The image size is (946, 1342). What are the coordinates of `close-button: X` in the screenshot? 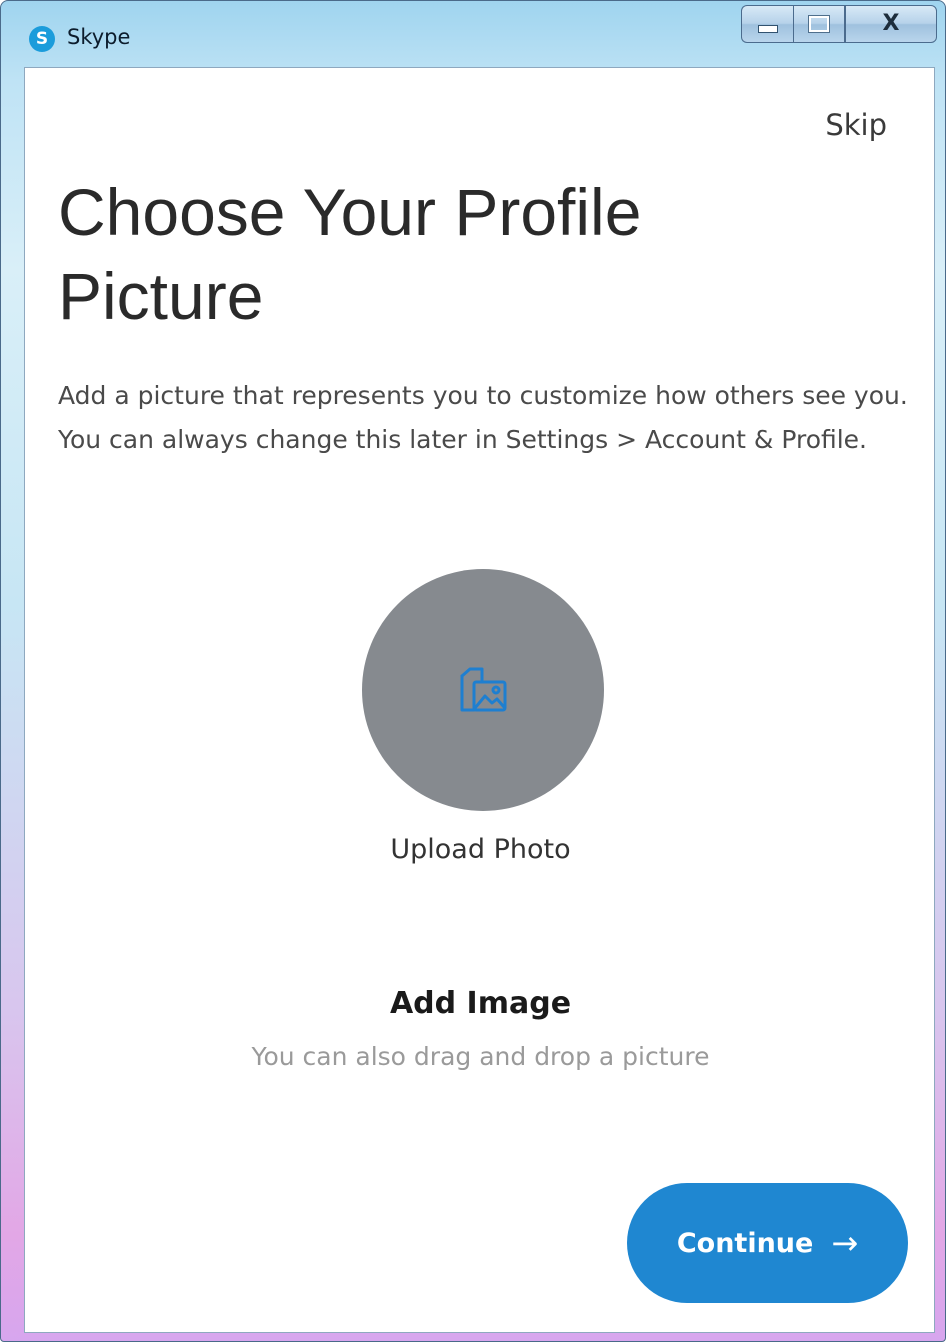 It's located at (891, 24).